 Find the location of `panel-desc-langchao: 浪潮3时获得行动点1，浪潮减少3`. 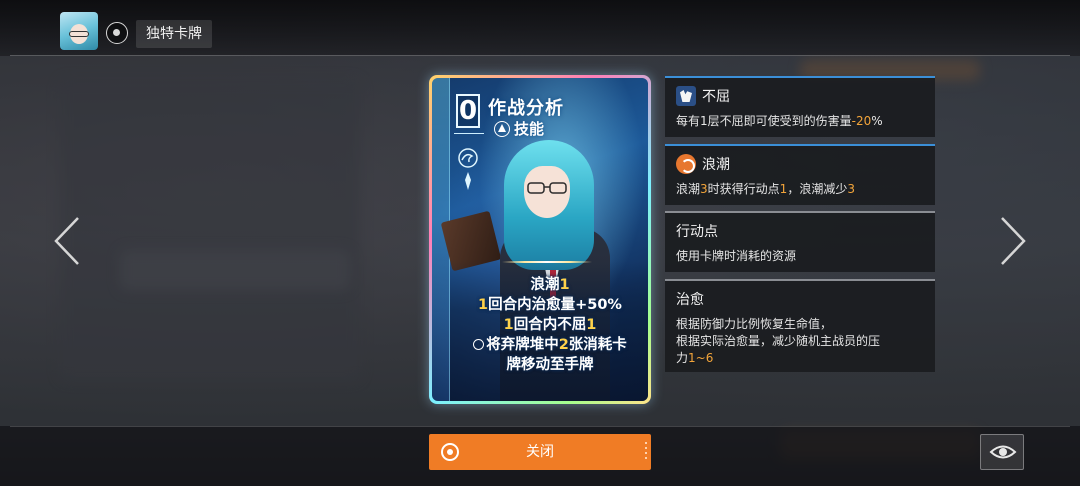

panel-desc-langchao: 浪潮3时获得行动点1，浪潮减少3 is located at coordinates (765, 189).